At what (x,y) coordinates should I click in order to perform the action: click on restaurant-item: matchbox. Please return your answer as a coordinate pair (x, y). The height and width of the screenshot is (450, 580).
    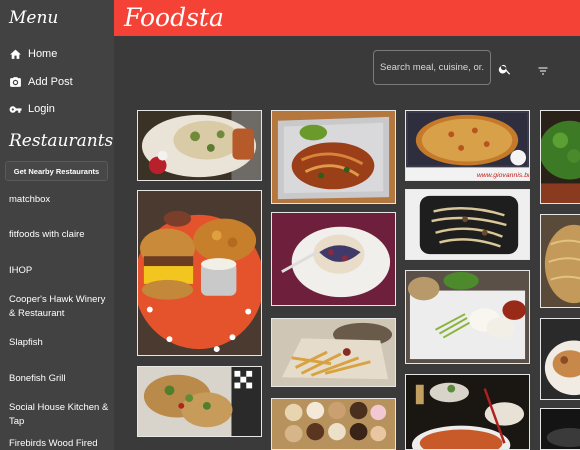
    Looking at the image, I should click on (59, 200).